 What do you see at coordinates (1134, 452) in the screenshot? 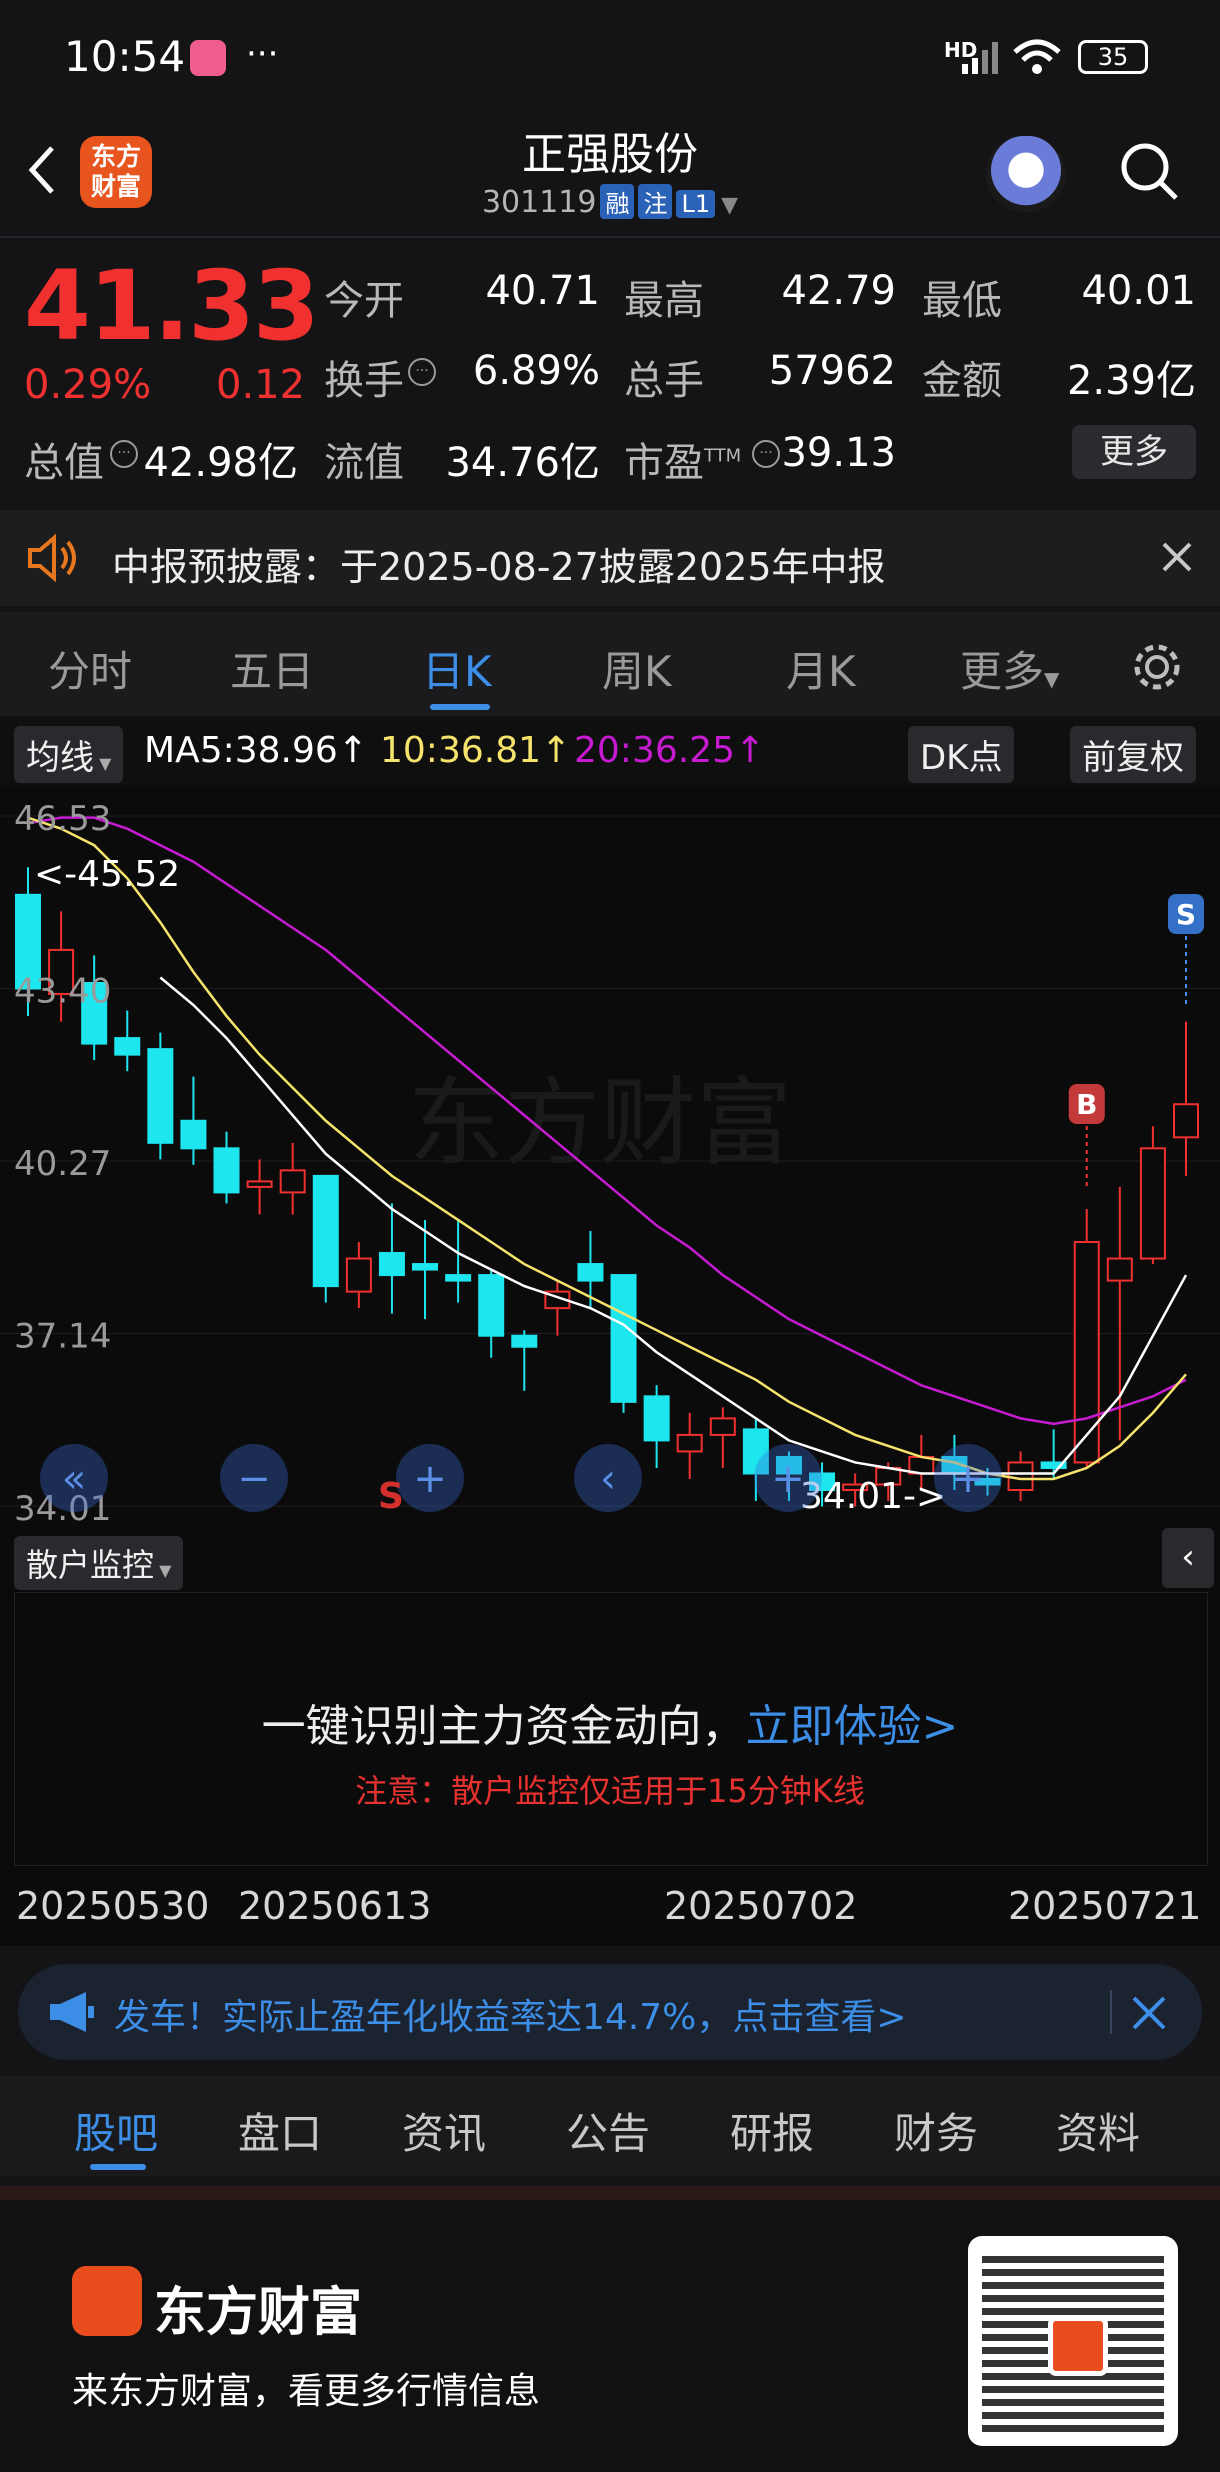
I see `more-button: 更多` at bounding box center [1134, 452].